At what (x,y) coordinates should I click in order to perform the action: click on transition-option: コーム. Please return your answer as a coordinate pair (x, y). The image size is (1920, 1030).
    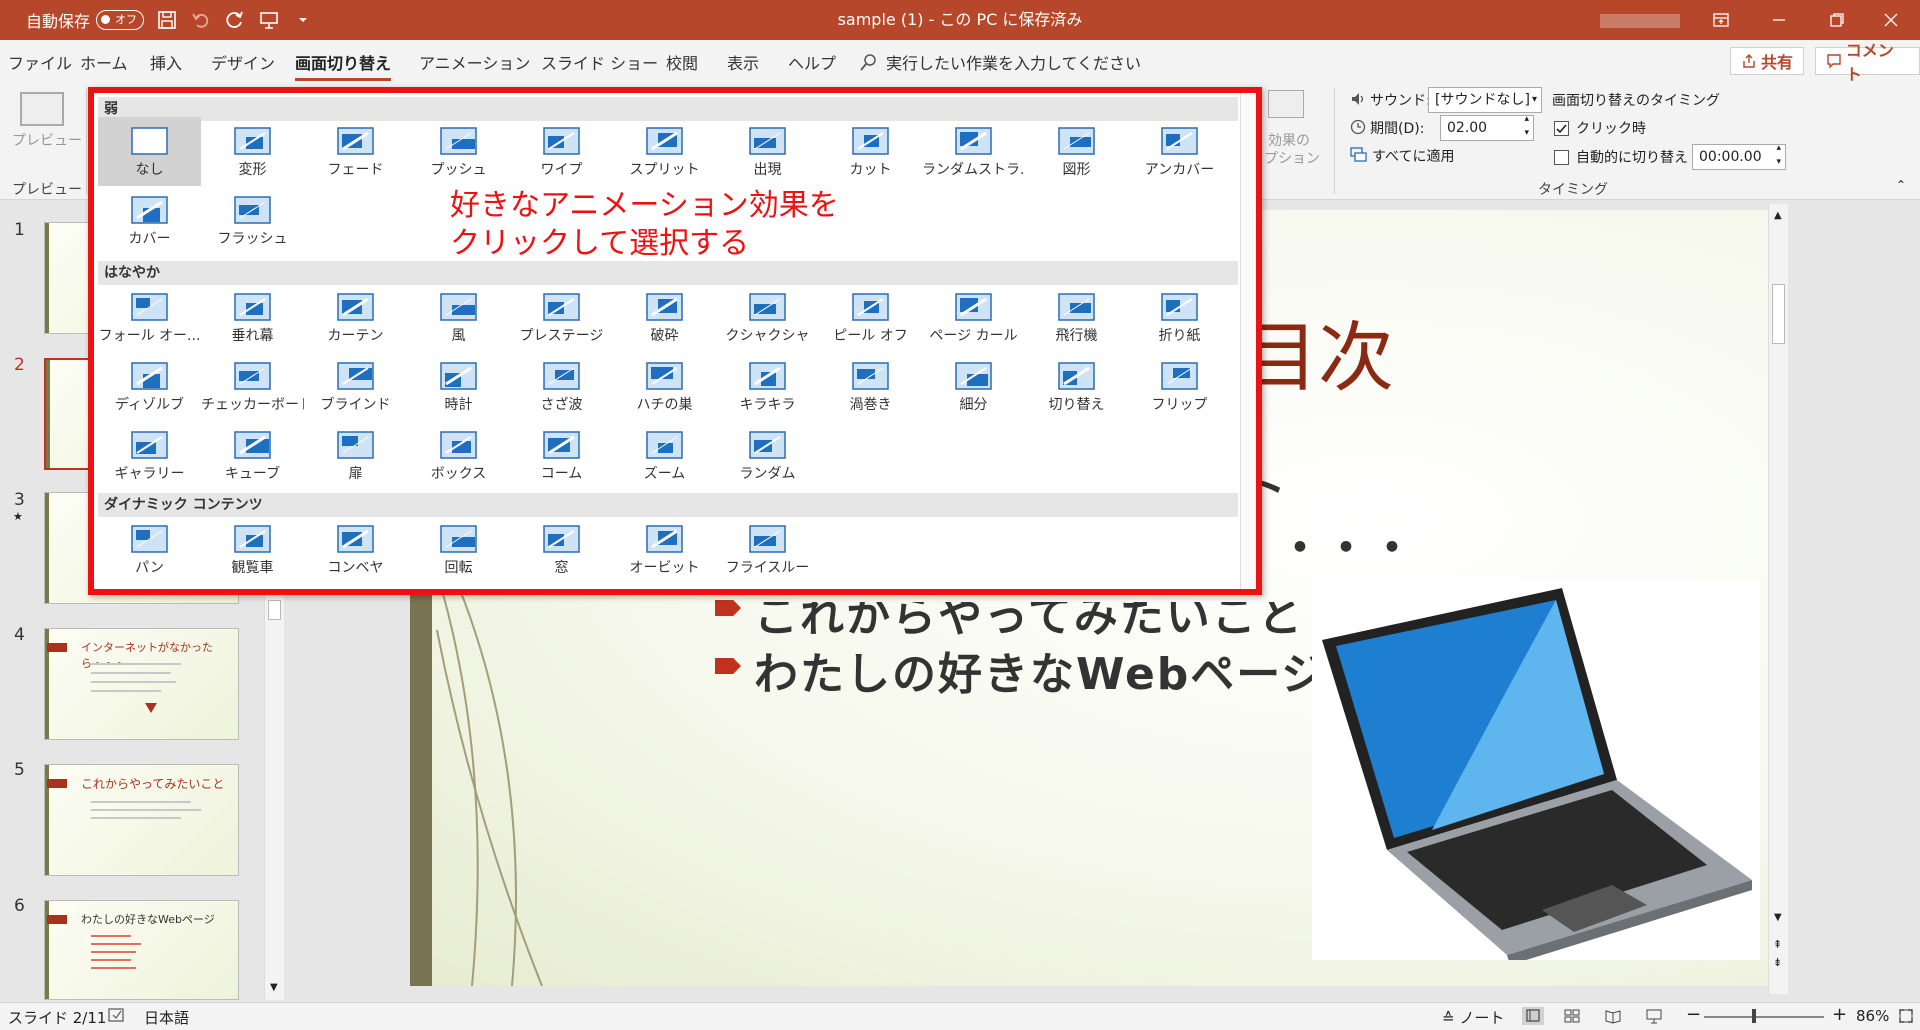
    Looking at the image, I should click on (561, 455).